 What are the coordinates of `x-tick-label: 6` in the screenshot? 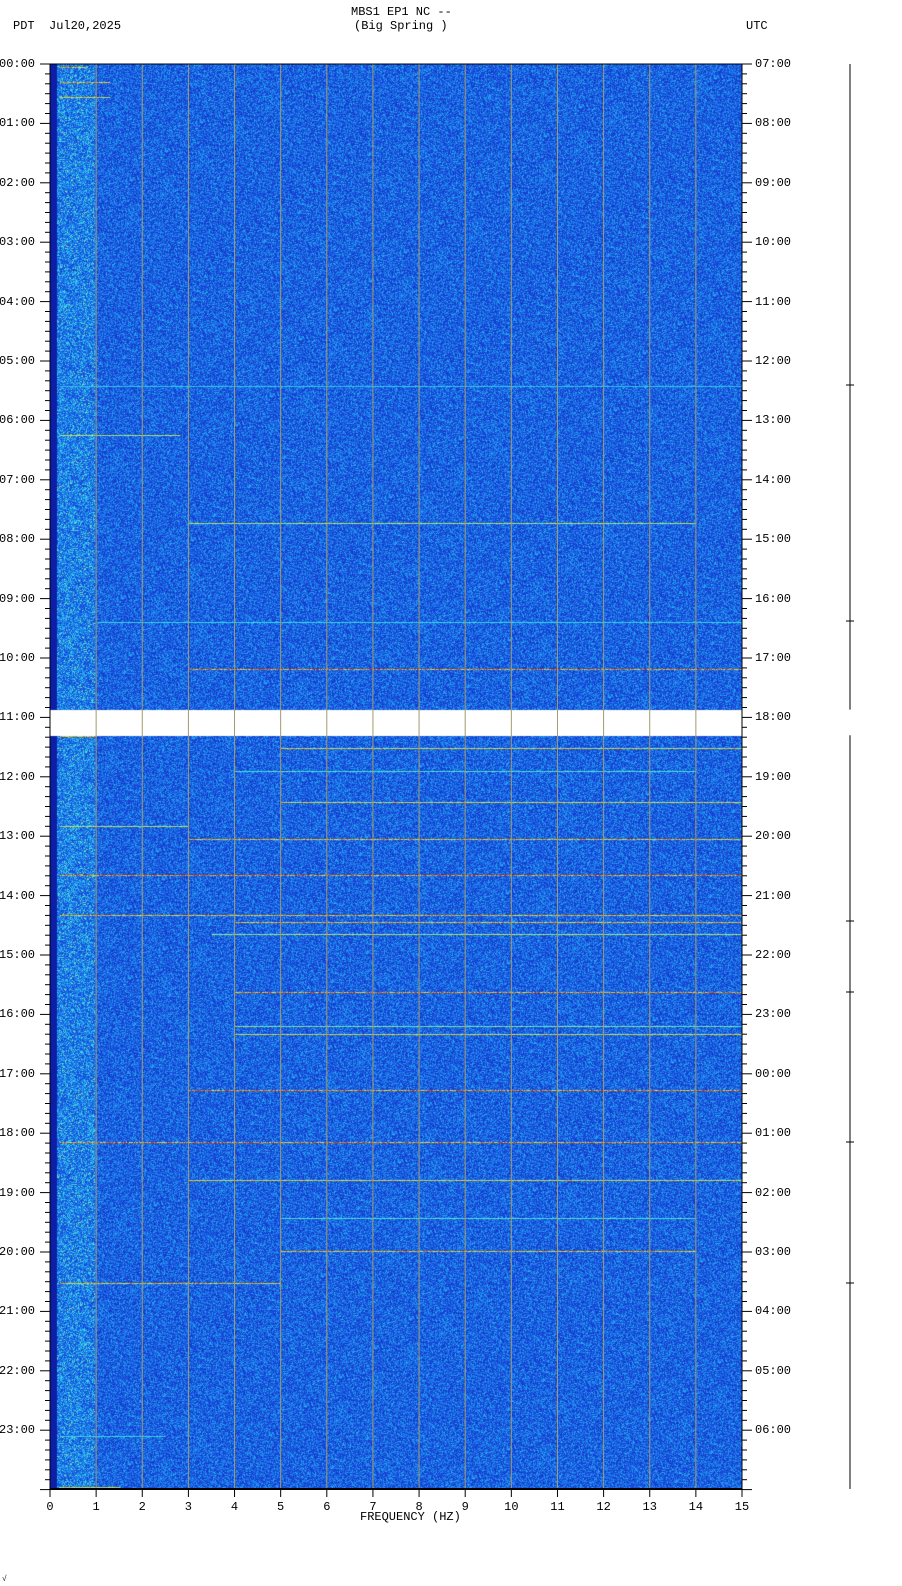 It's located at (327, 1507).